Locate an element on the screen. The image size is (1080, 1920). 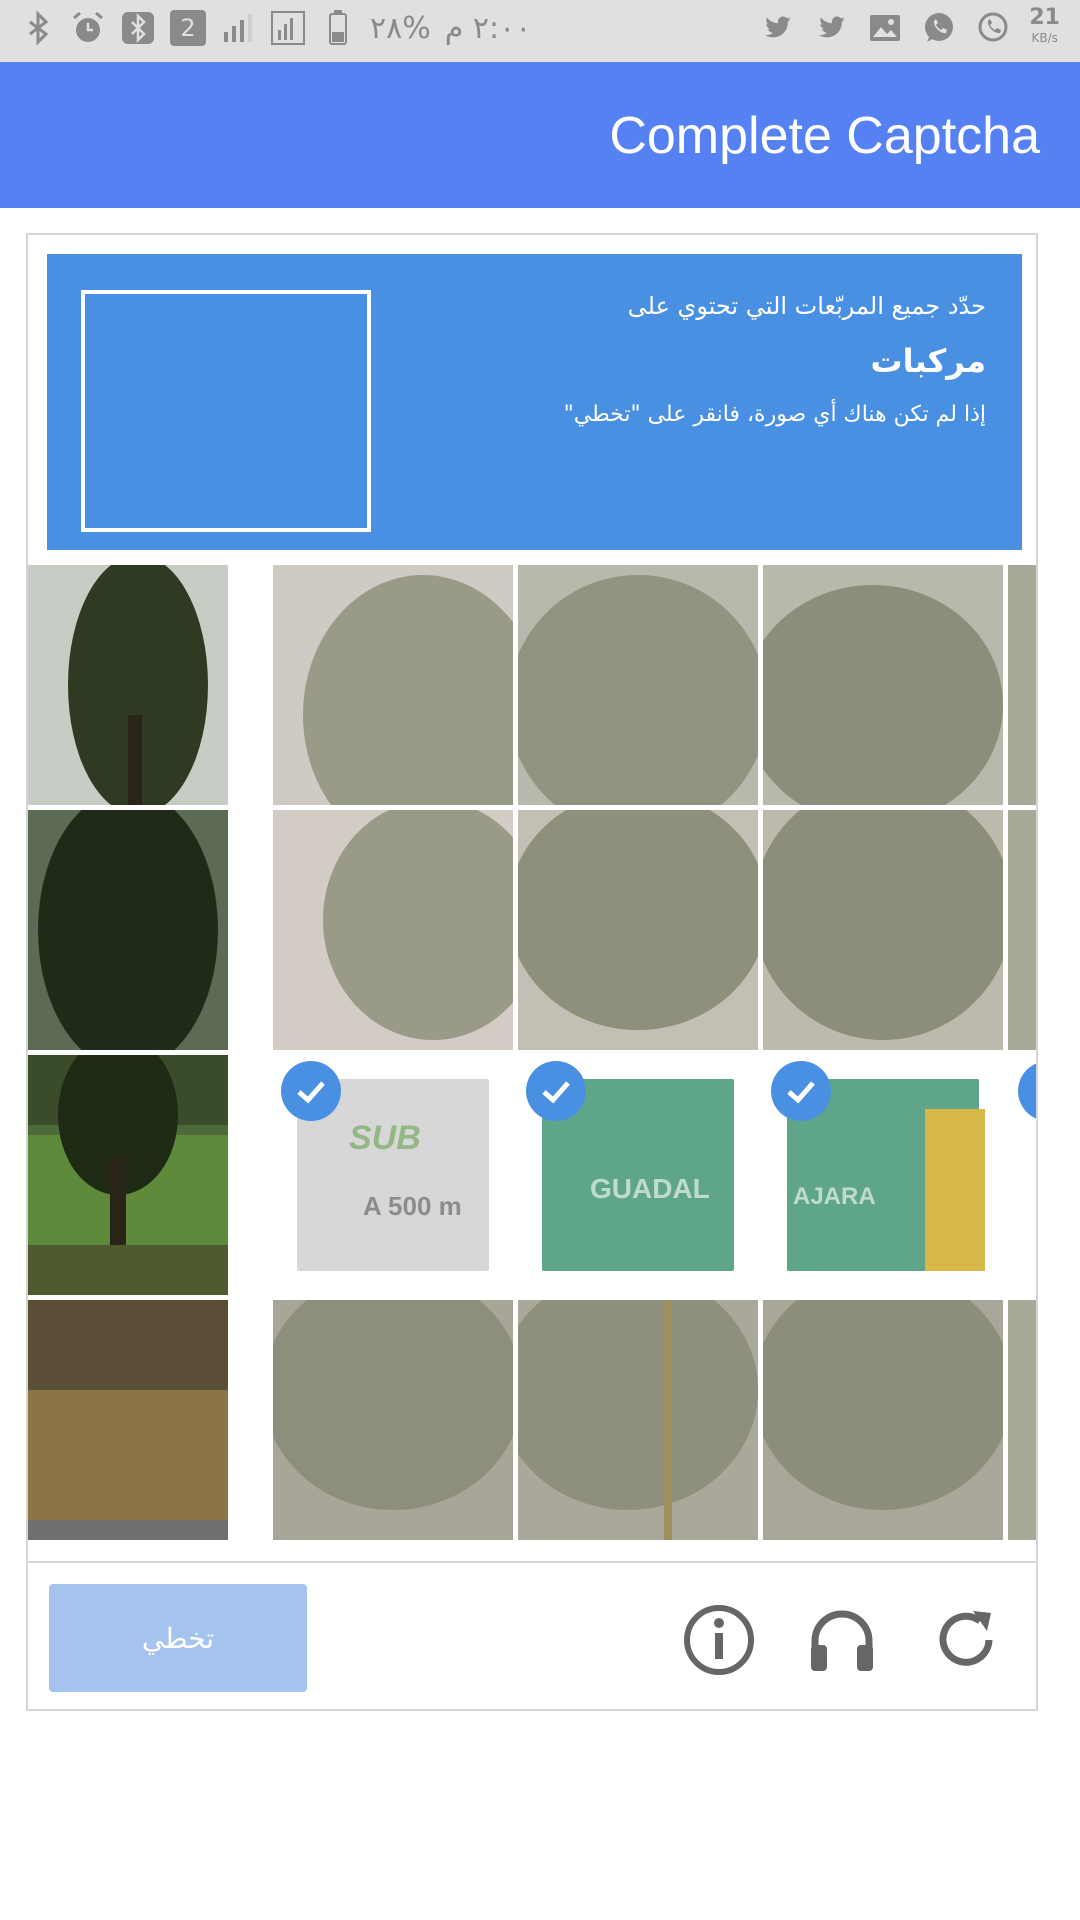
sign-text-ajara: AJARA is located at coordinates (834, 1196).